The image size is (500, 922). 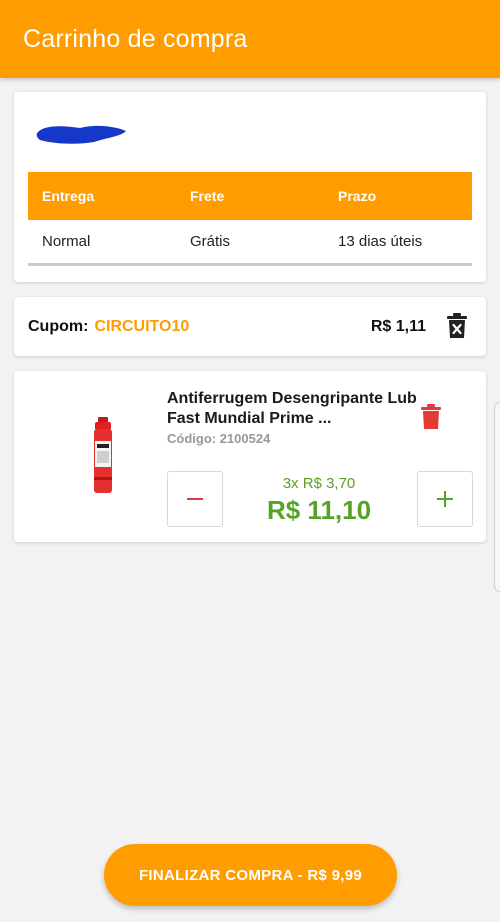 I want to click on redacted-store-name, so click(x=81, y=134).